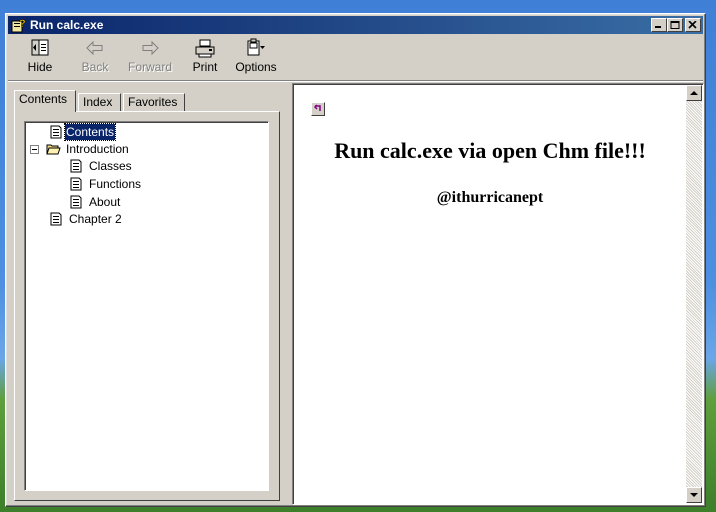 The image size is (716, 512). What do you see at coordinates (205, 67) in the screenshot?
I see `print-label: Print` at bounding box center [205, 67].